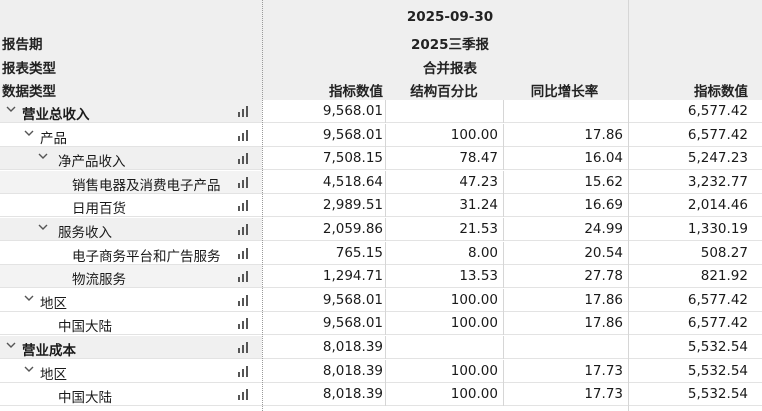 The width and height of the screenshot is (762, 411). Describe the element at coordinates (478, 205) in the screenshot. I see `cell-structure-pct: 31.24` at that location.